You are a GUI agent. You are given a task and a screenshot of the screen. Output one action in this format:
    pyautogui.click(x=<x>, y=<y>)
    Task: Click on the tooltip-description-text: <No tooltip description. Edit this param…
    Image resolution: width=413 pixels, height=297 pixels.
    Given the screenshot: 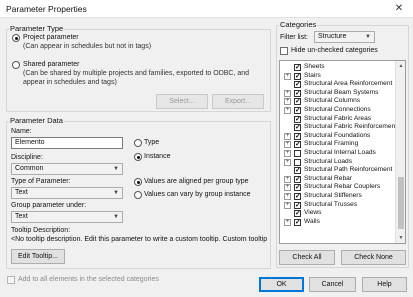 What is the action you would take?
    pyautogui.click(x=139, y=239)
    